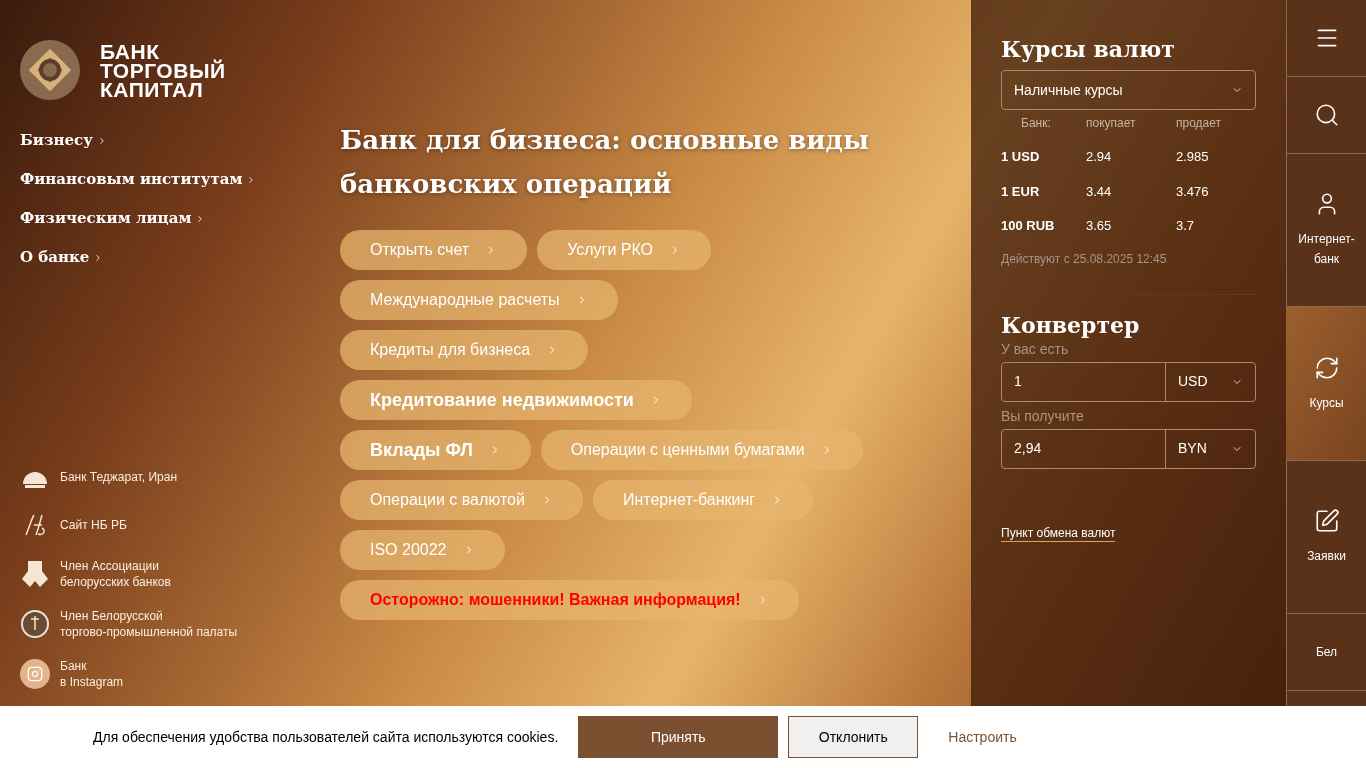 The image size is (1366, 768). I want to click on column-header: Банк:, so click(1036, 123).